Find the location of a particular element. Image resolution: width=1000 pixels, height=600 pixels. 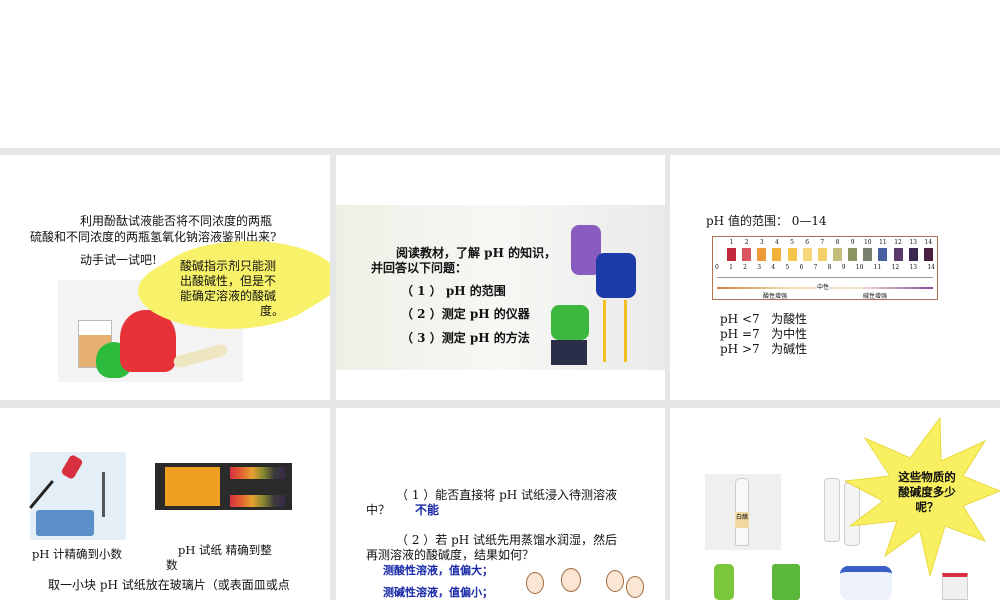

question-1-line-2: 中？ is located at coordinates (378, 510).